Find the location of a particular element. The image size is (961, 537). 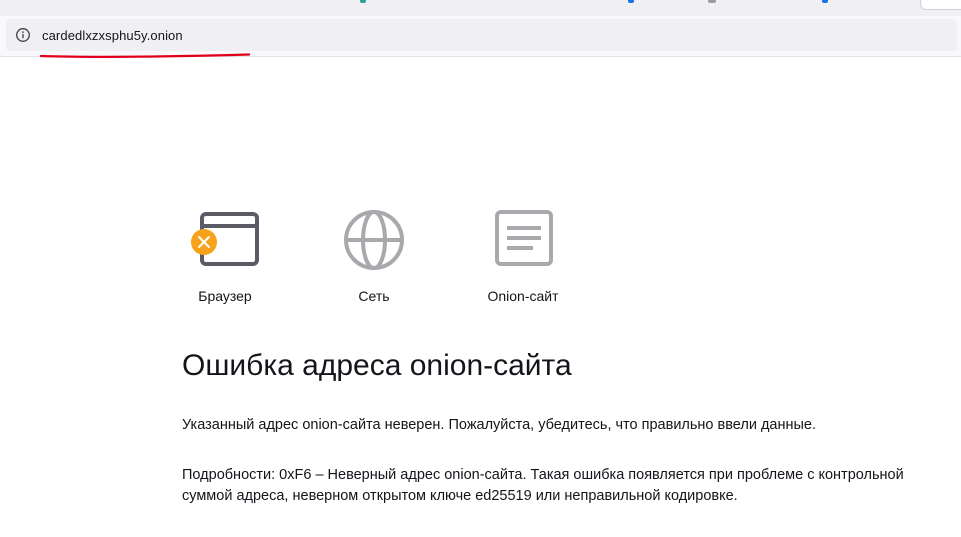

document-icon is located at coordinates (524, 241).